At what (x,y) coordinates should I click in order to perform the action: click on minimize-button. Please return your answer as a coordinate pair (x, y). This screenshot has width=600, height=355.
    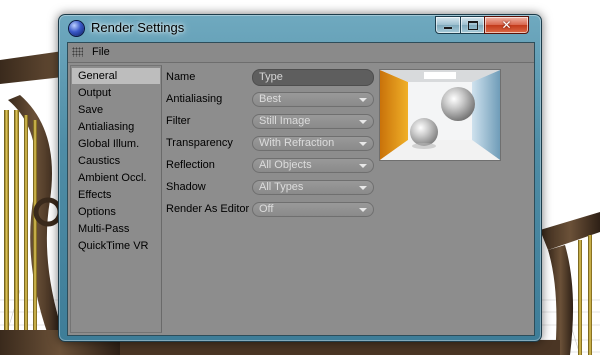
    Looking at the image, I should click on (448, 25).